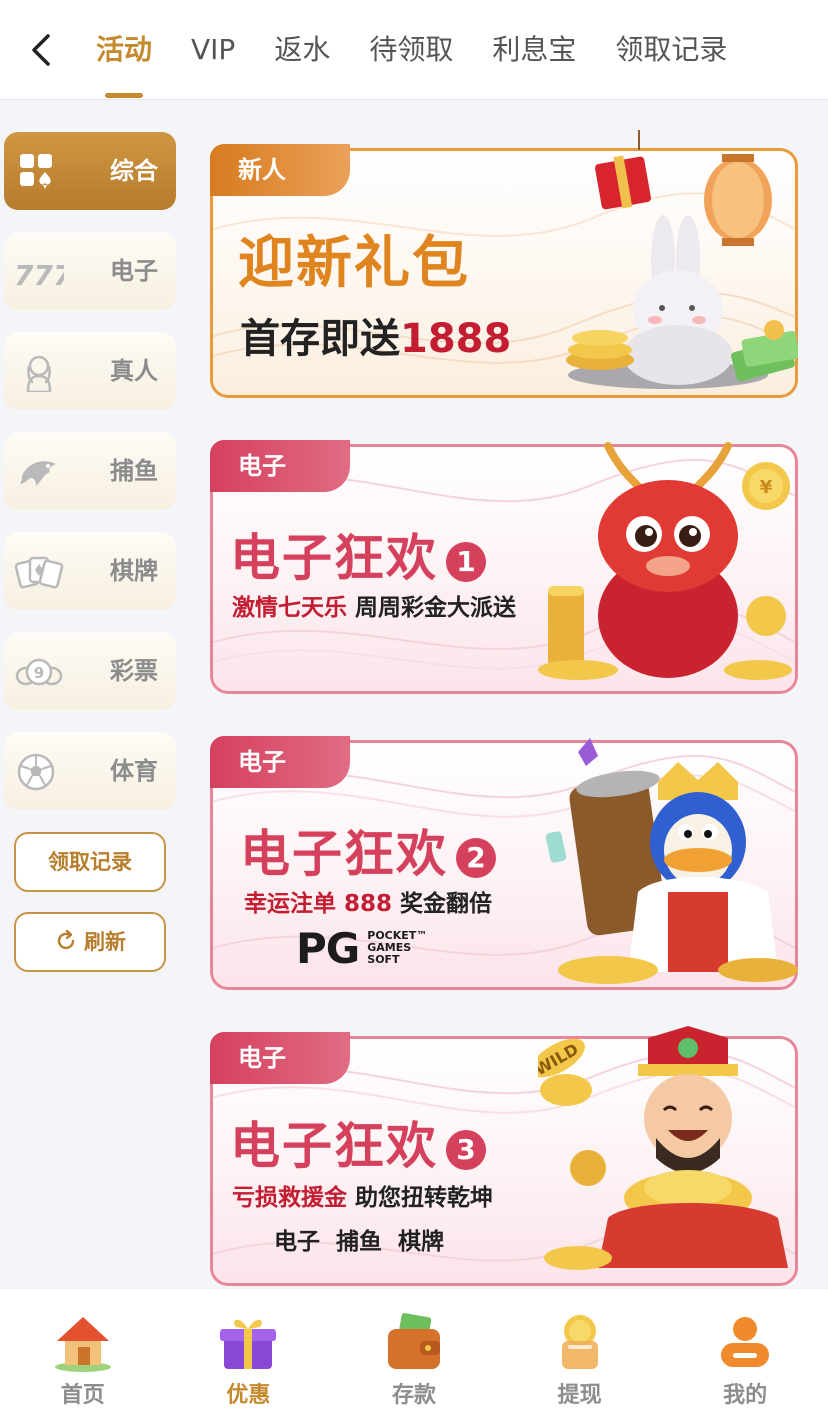  Describe the element at coordinates (213, 50) in the screenshot. I see `tab-vip: VIP` at that location.